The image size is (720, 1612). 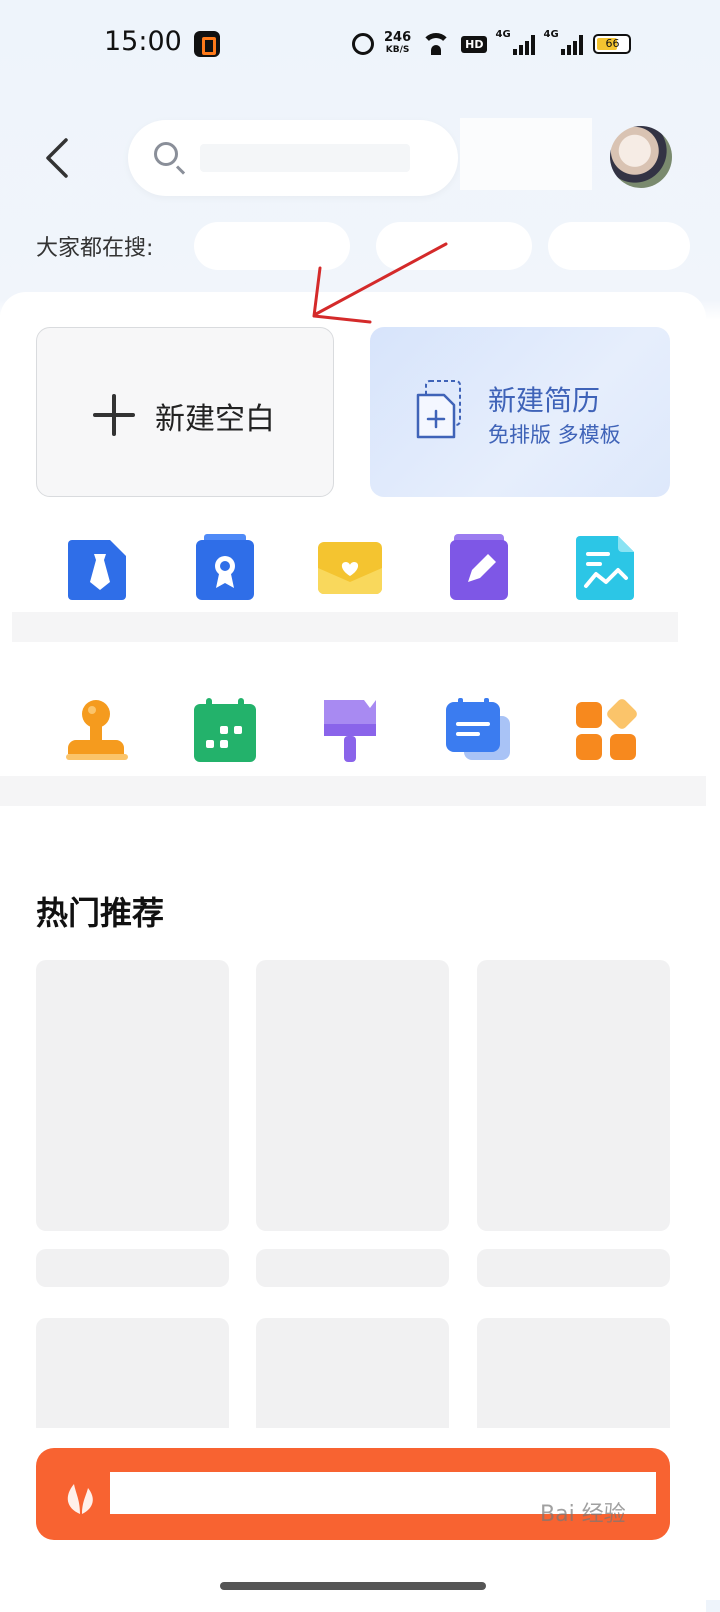 I want to click on new-resume-button: 新建简历 免排版 多模板, so click(x=520, y=412).